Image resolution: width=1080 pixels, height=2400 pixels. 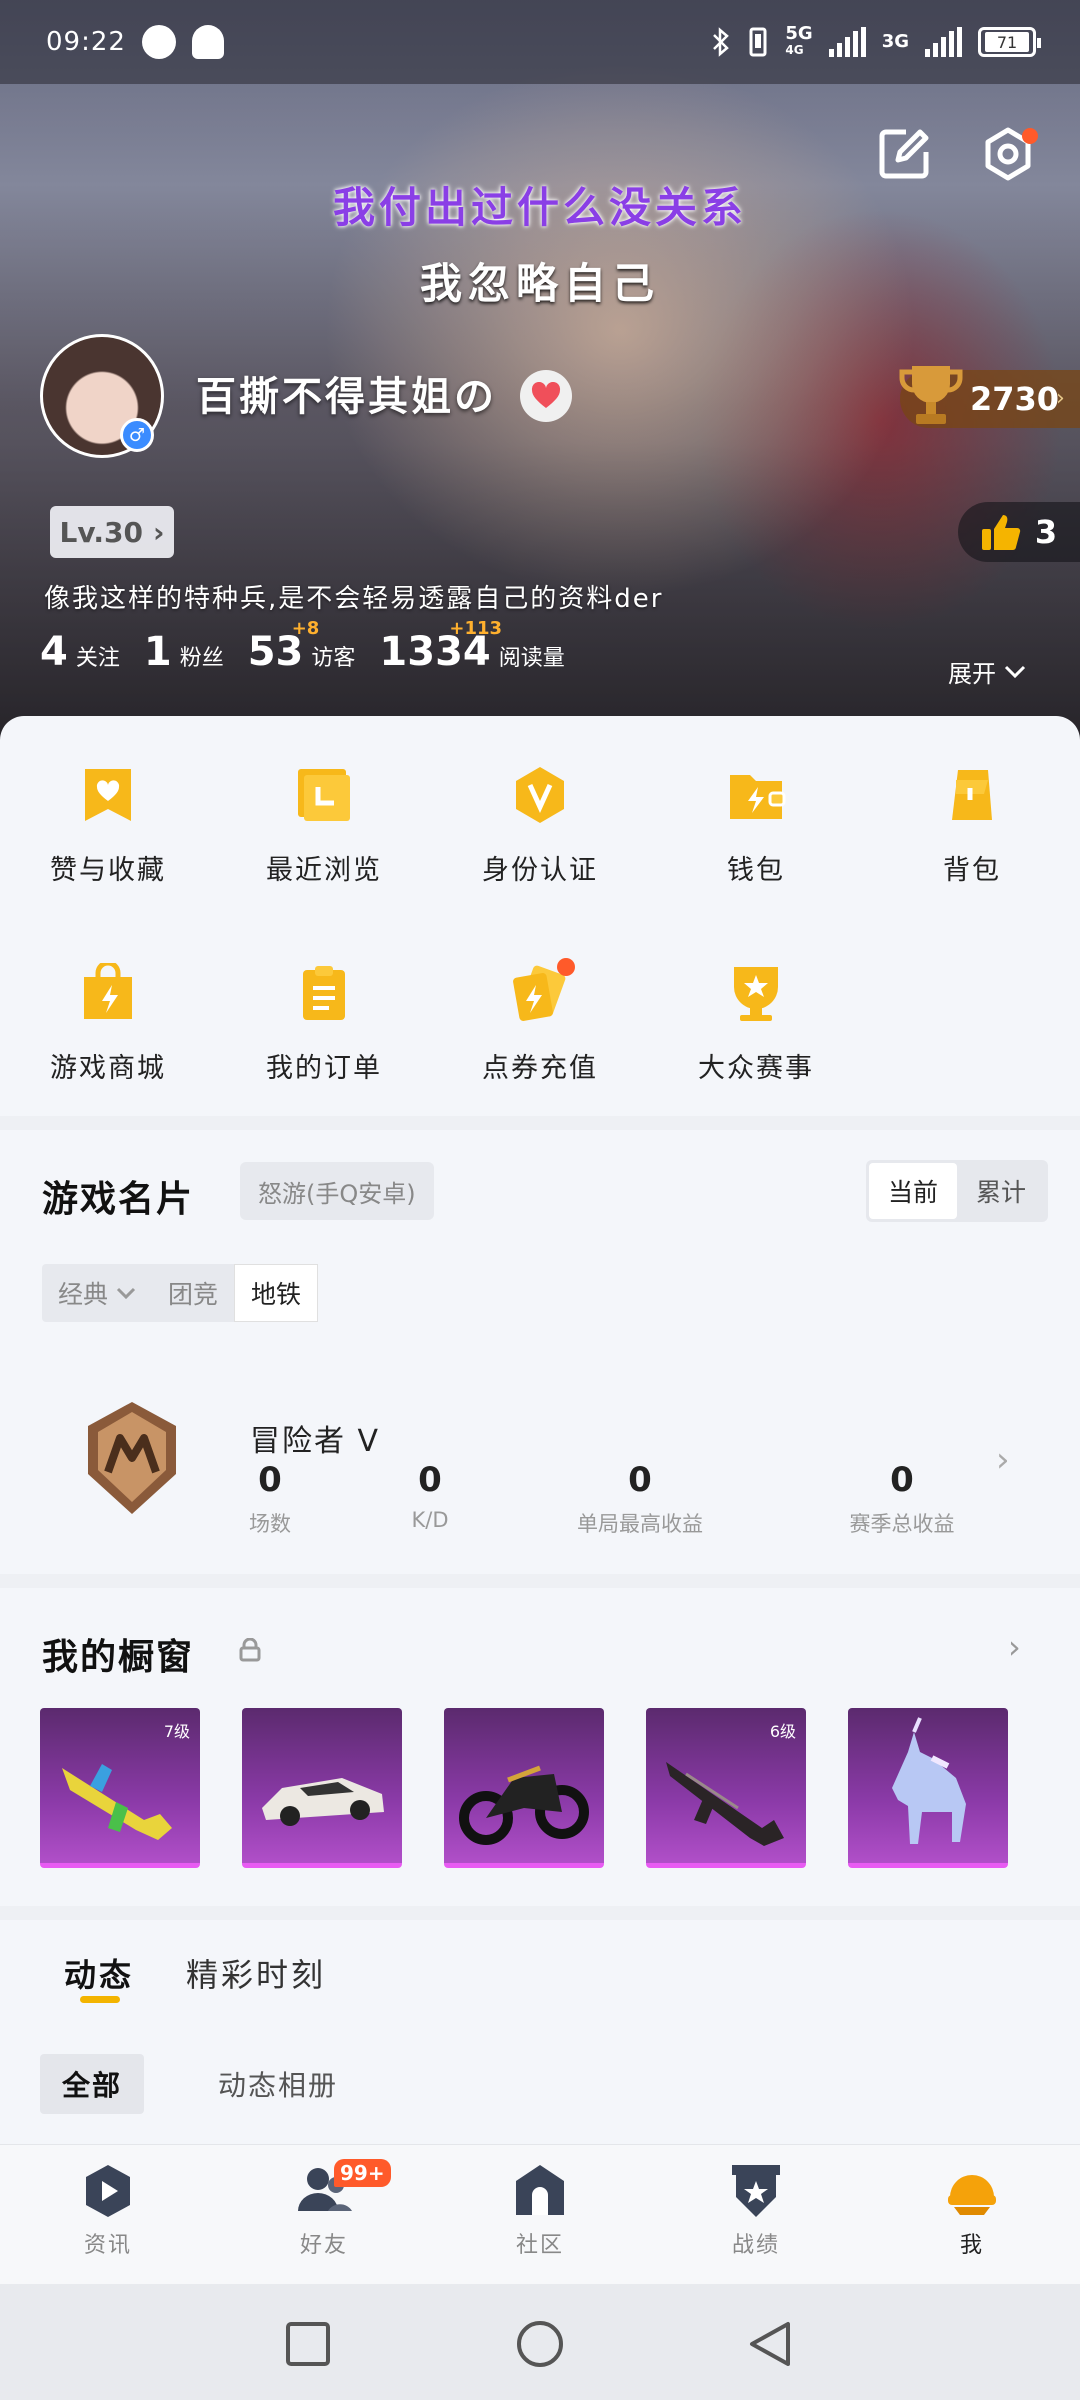 I want to click on wallet-icon, so click(x=756, y=795).